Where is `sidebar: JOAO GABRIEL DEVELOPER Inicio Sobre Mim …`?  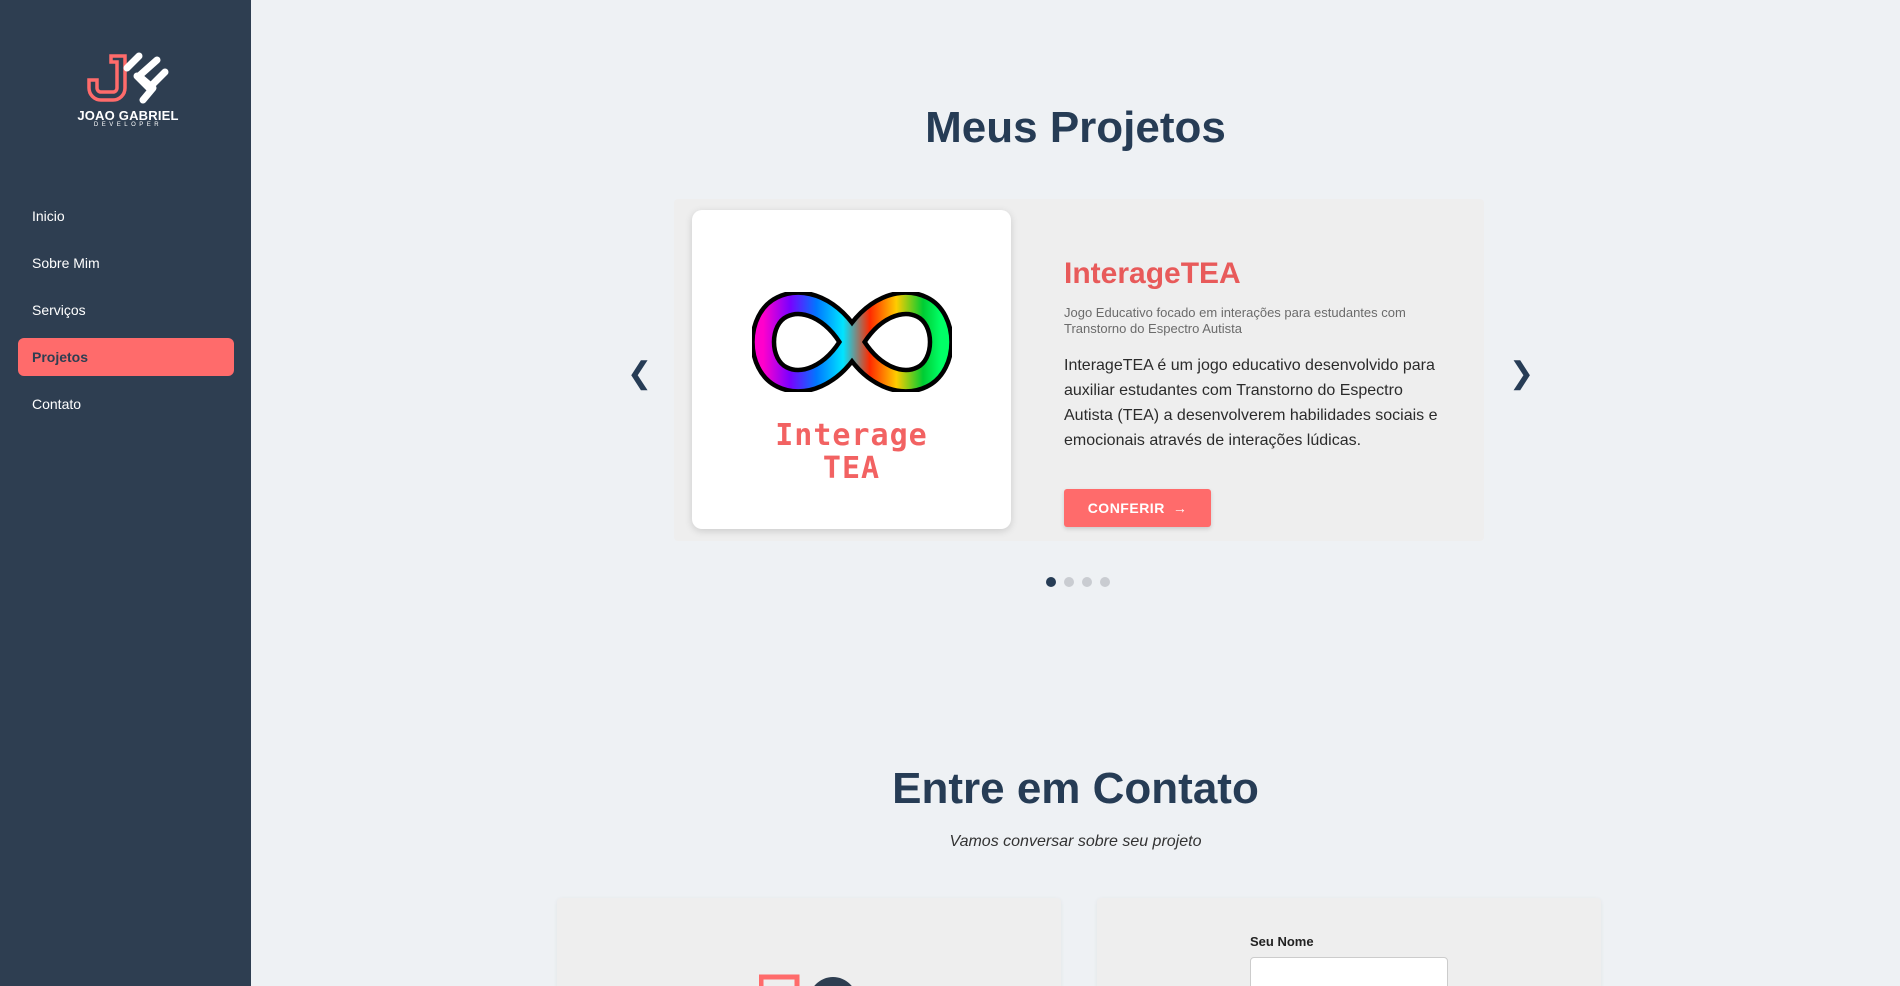 sidebar: JOAO GABRIEL DEVELOPER Inicio Sobre Mim … is located at coordinates (125, 493).